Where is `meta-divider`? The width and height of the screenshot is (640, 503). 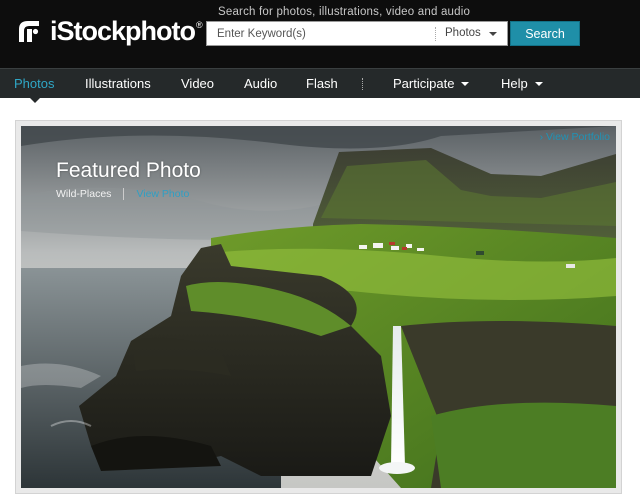 meta-divider is located at coordinates (124, 194).